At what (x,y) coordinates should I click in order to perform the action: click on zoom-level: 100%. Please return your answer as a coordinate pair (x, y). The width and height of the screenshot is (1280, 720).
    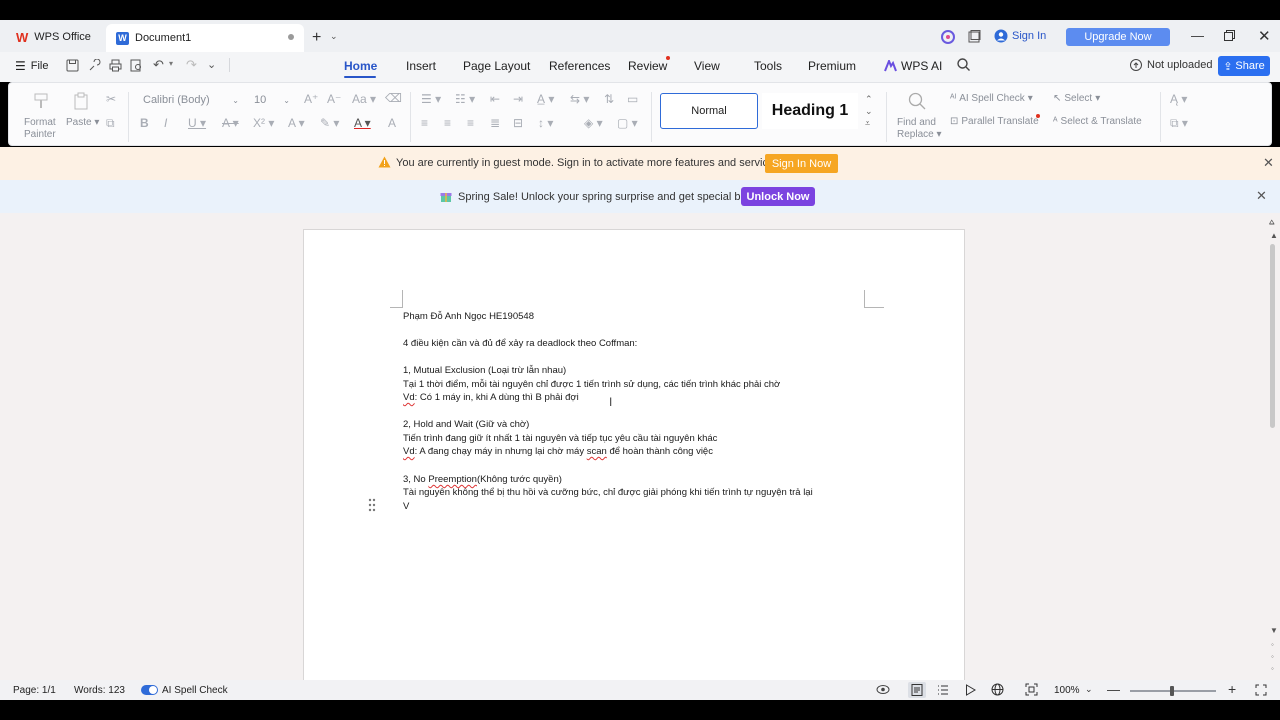
    Looking at the image, I should click on (1067, 690).